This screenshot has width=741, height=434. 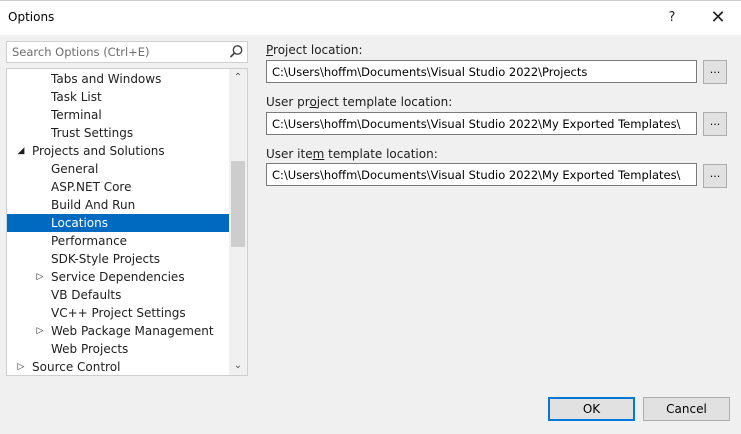 What do you see at coordinates (318, 154) in the screenshot?
I see `label-accelerator: m` at bounding box center [318, 154].